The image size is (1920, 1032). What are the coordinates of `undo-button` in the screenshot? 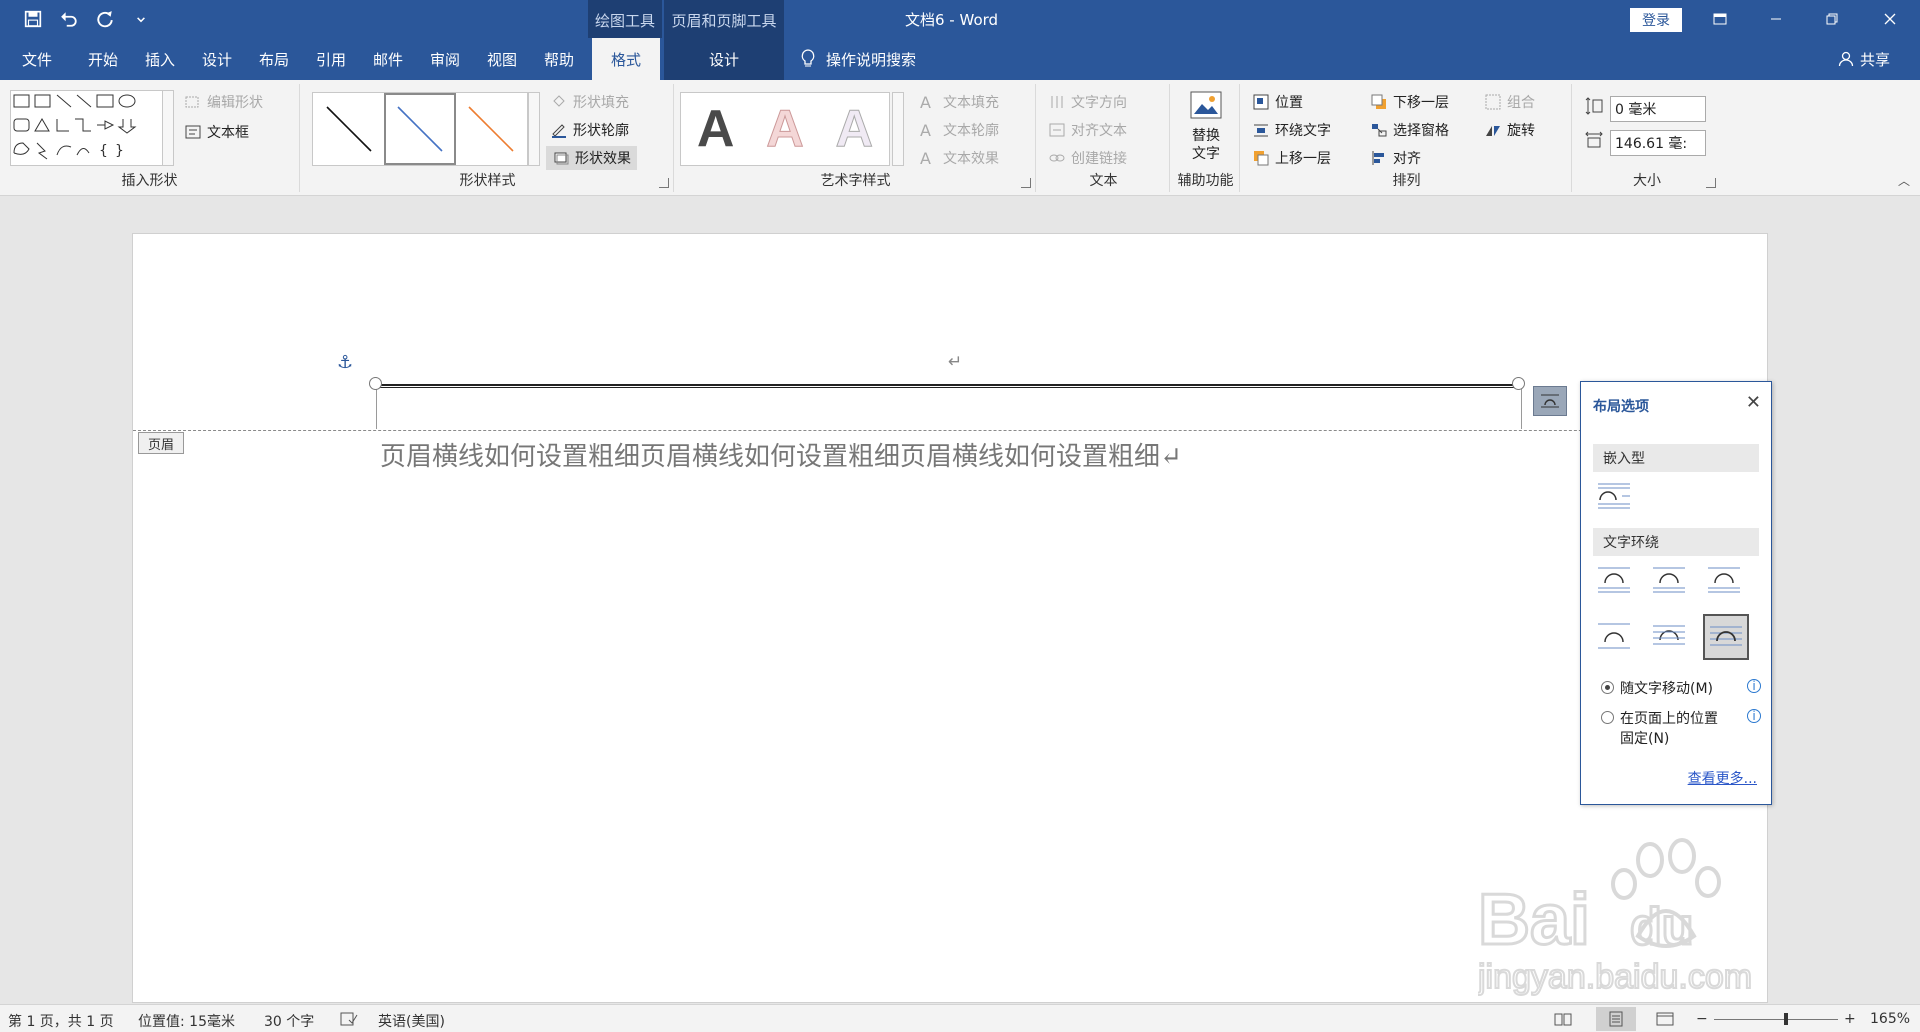 It's located at (69, 19).